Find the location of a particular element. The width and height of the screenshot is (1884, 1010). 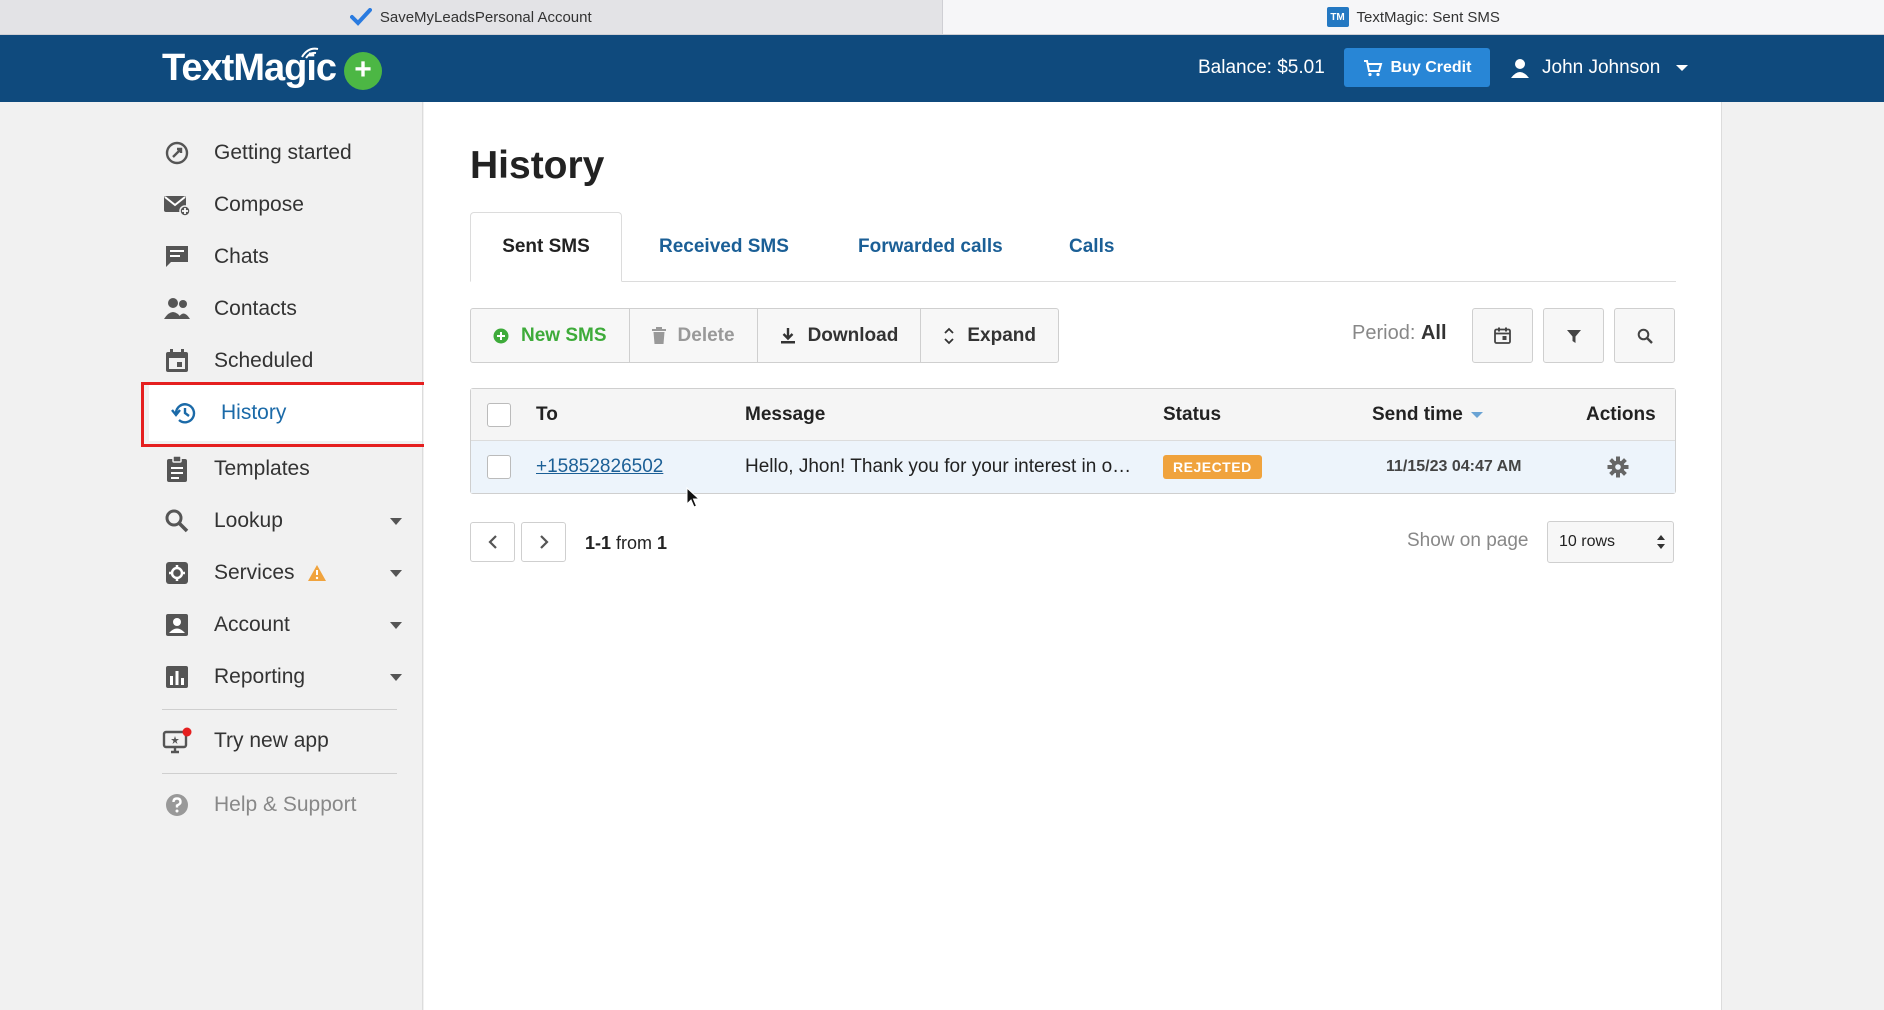

checkmark-icon is located at coordinates (360, 17).